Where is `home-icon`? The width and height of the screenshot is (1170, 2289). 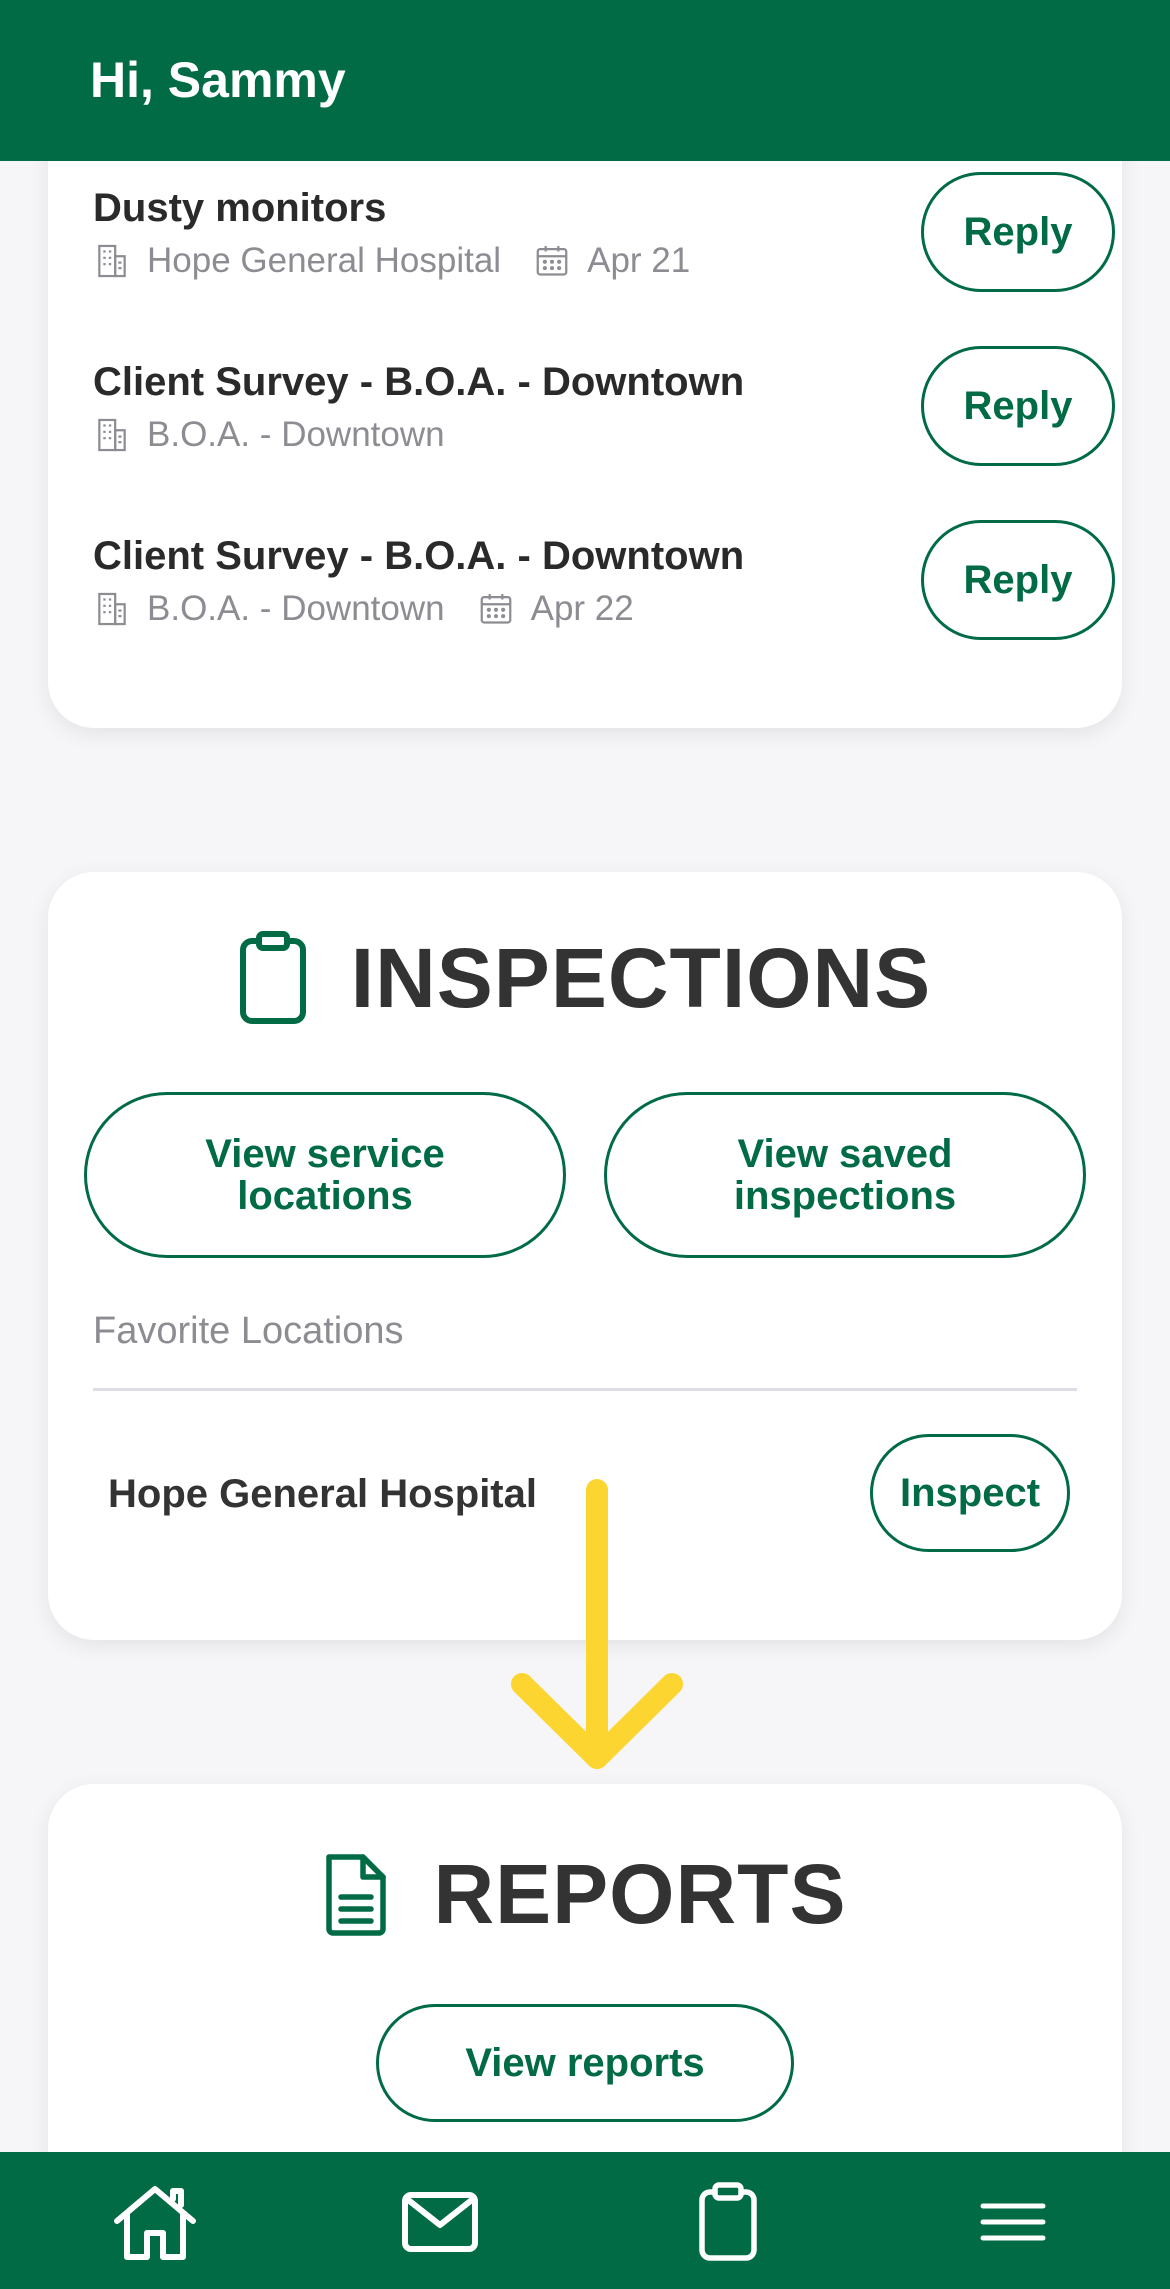 home-icon is located at coordinates (155, 2223).